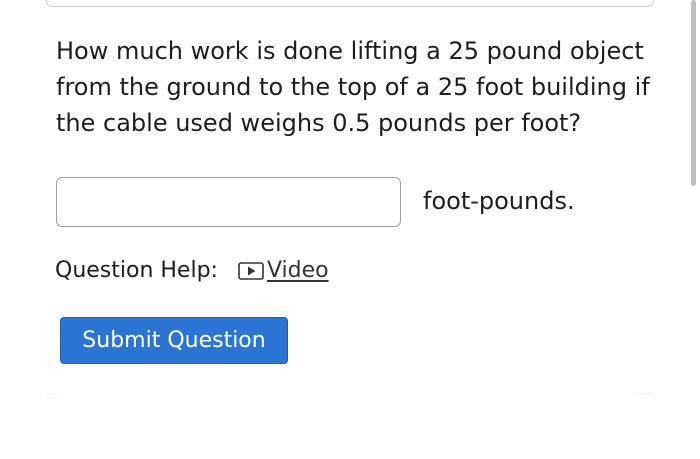  Describe the element at coordinates (693, 93) in the screenshot. I see `page-scrollbar` at that location.